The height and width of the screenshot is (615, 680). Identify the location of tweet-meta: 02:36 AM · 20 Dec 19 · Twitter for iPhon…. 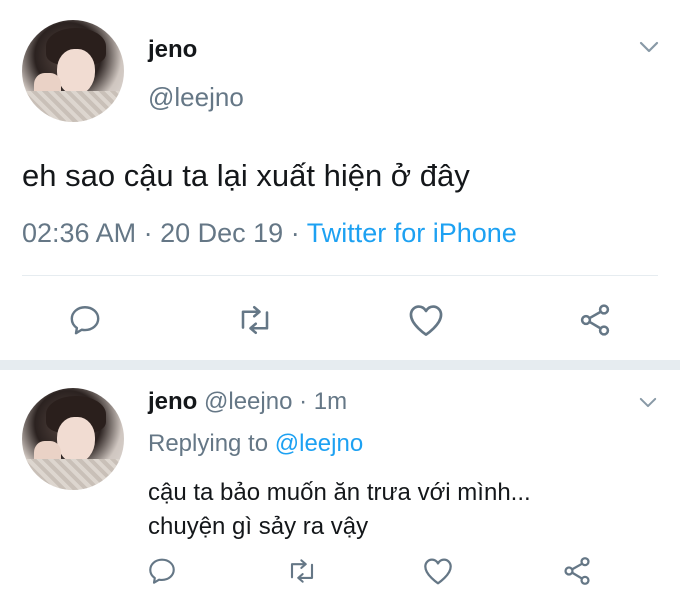
(269, 233).